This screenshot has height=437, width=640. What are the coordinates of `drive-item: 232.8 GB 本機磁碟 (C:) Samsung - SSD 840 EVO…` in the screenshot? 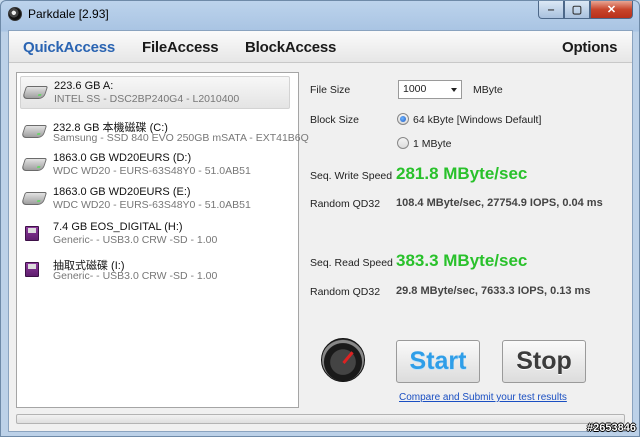 It's located at (164, 132).